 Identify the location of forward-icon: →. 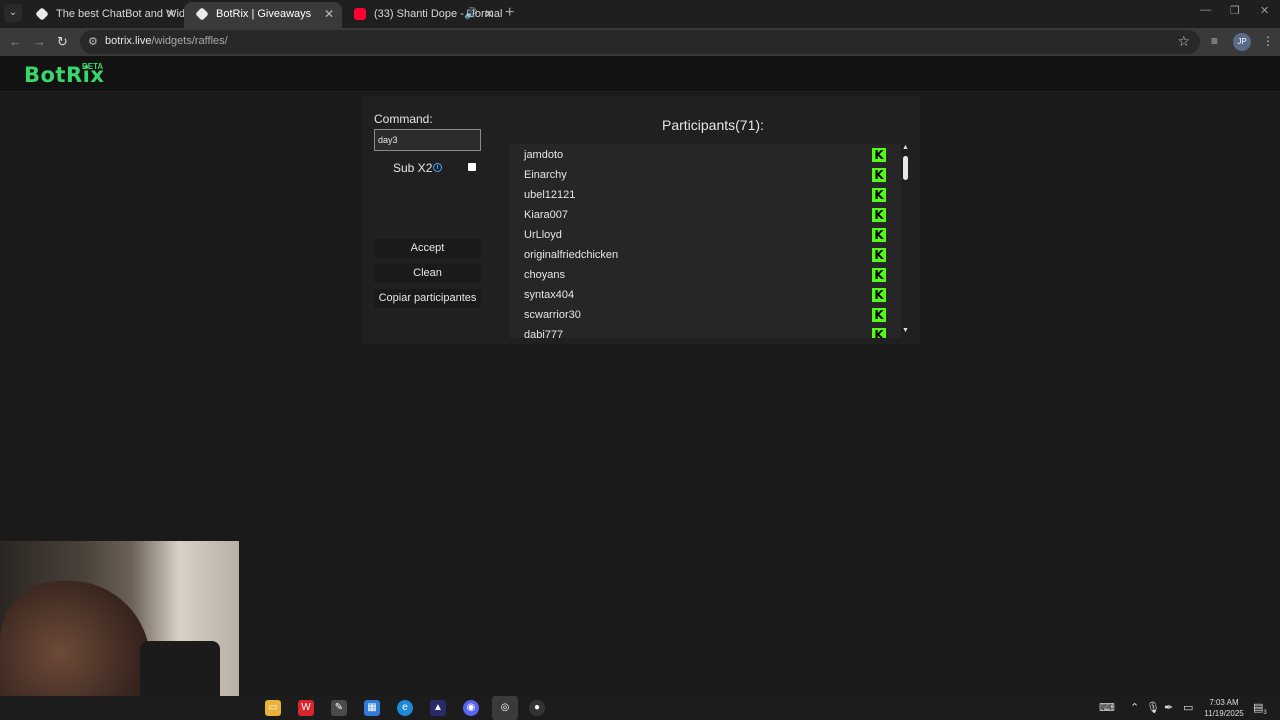
(39, 42).